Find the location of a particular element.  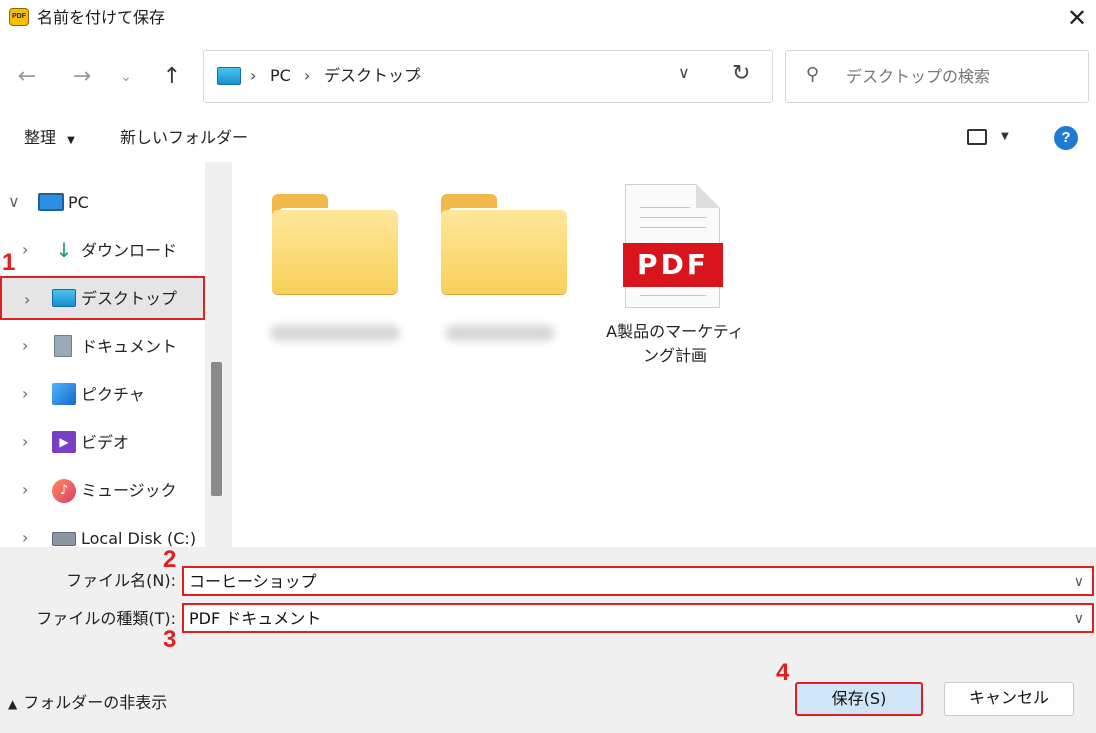

save-button: 保存(S) is located at coordinates (859, 699).